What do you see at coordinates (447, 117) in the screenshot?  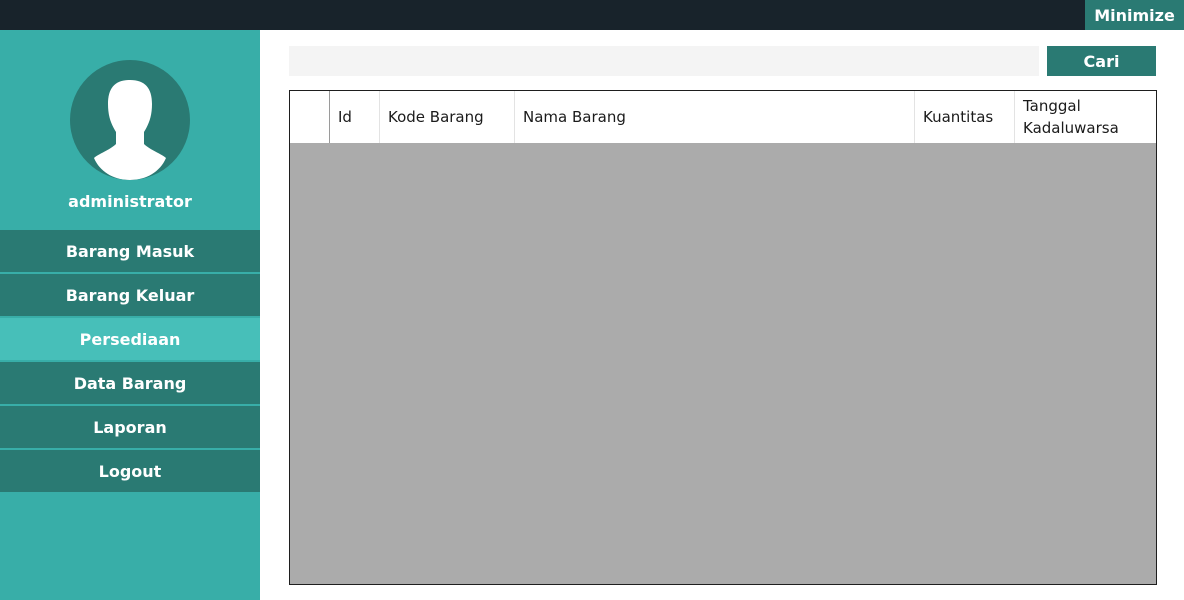 I see `column-header-kode-barang: Kode Barang` at bounding box center [447, 117].